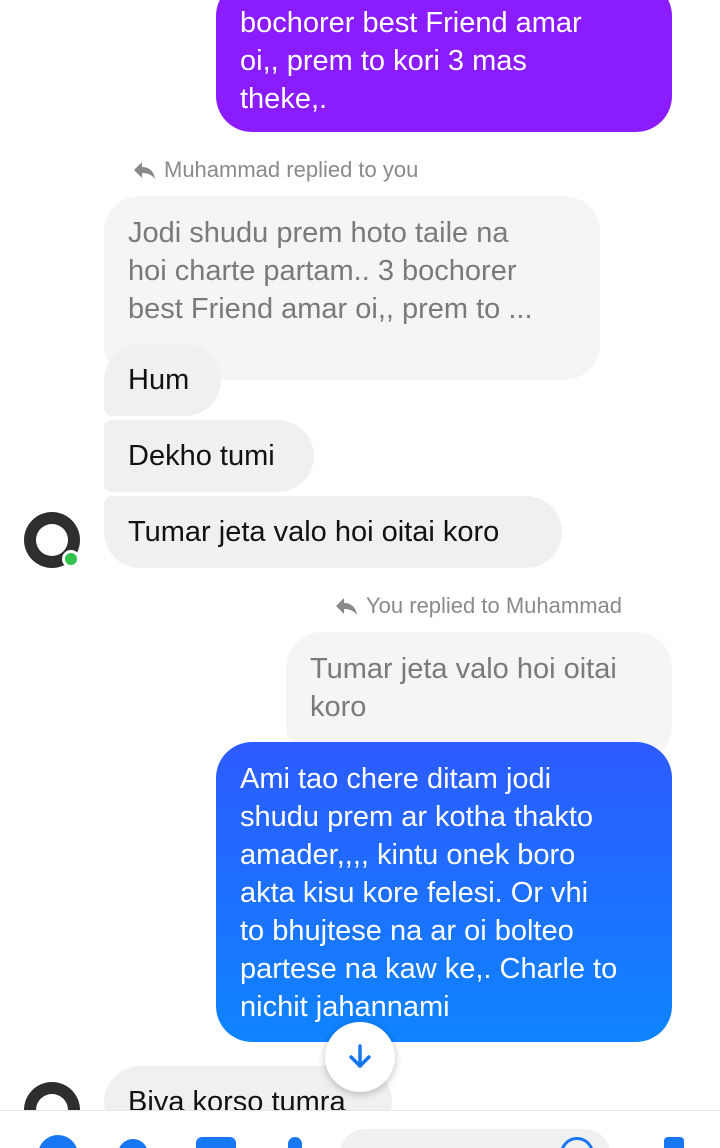  I want to click on quoted-line: koro, so click(338, 707).